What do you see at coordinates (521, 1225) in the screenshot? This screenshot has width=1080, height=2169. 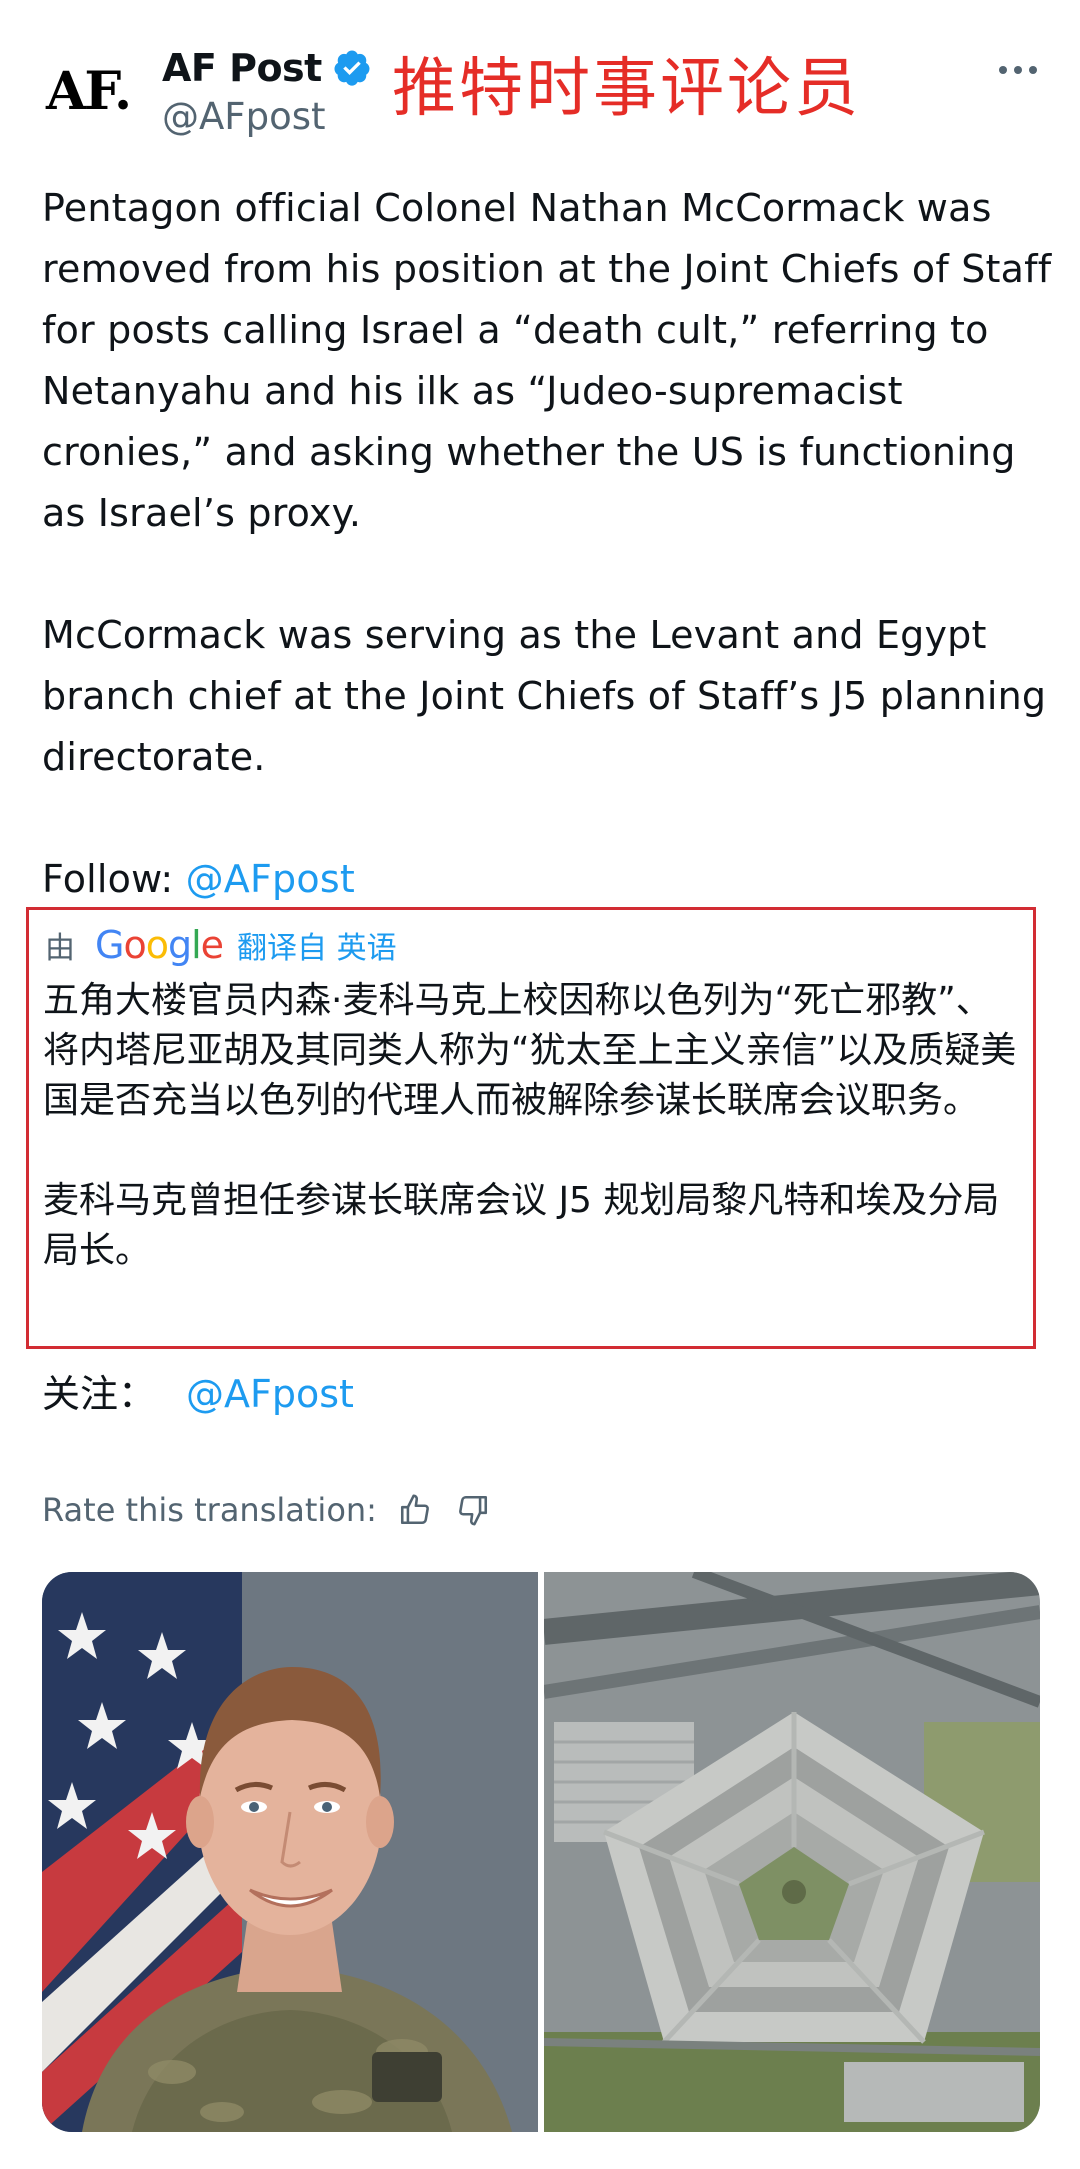 I see `translation-paragraph-2: 麦科马克曾担任参谋长联席会议 J5 规划局黎凡特和埃及分局局长。` at bounding box center [521, 1225].